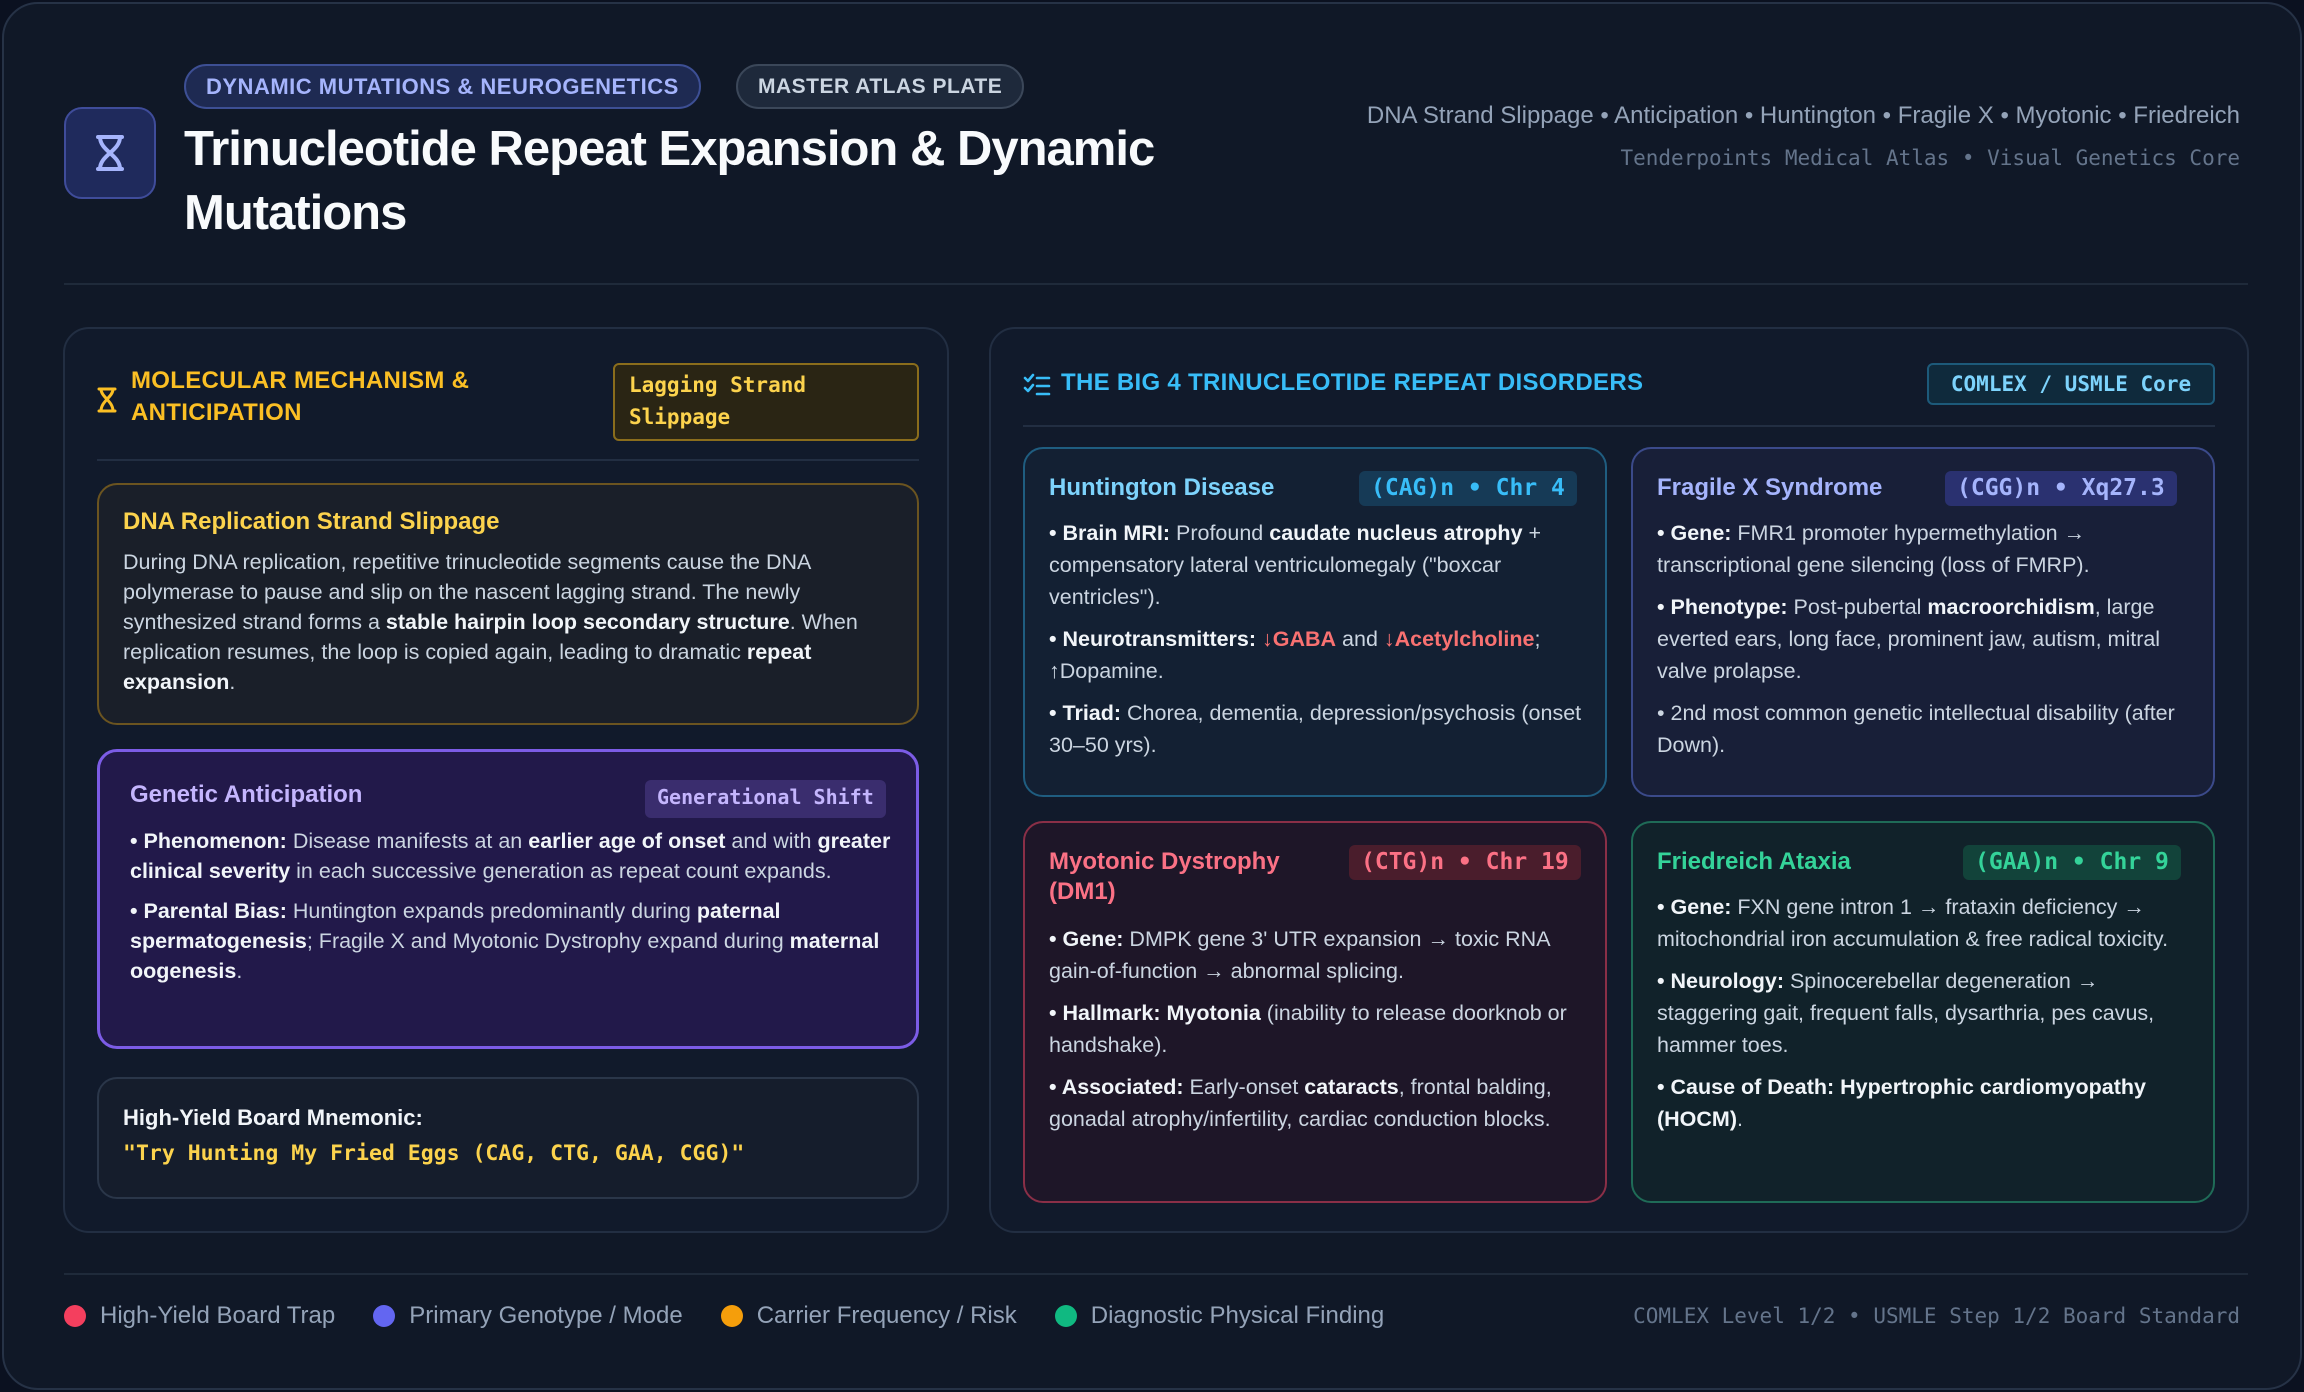 The width and height of the screenshot is (2304, 1392). I want to click on friedreich-title: Friedreich Ataxia, so click(1754, 861).